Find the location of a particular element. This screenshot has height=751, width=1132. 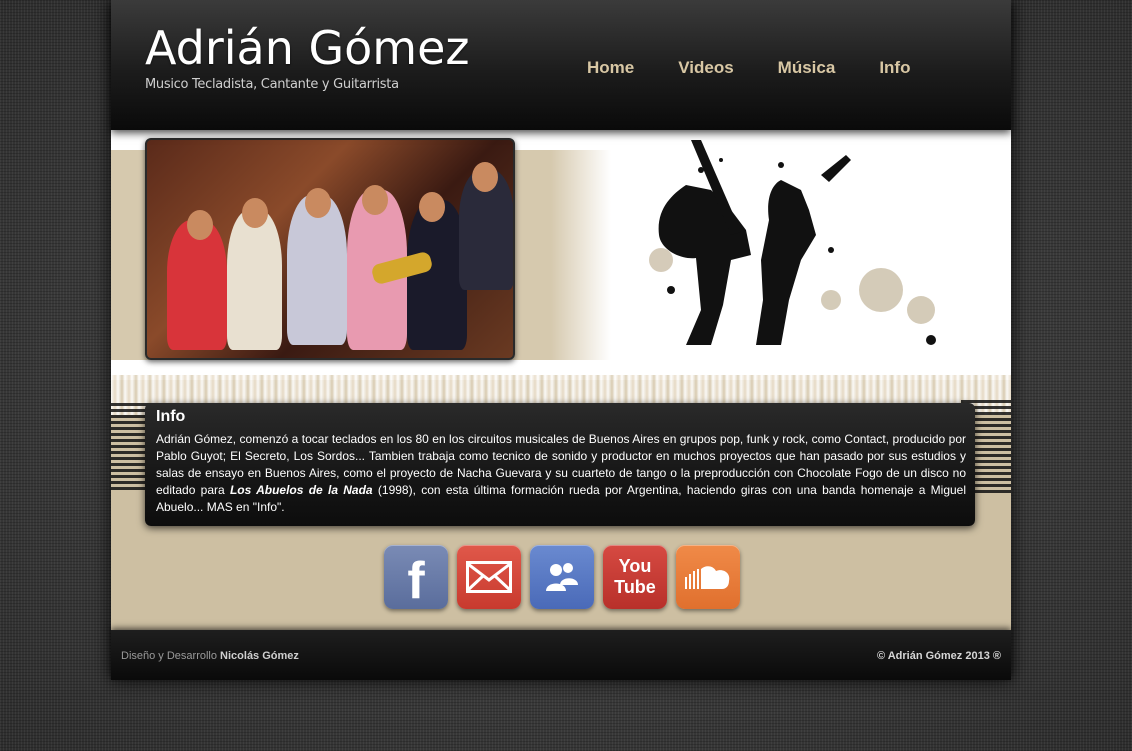

nav-musica: Música is located at coordinates (807, 68).